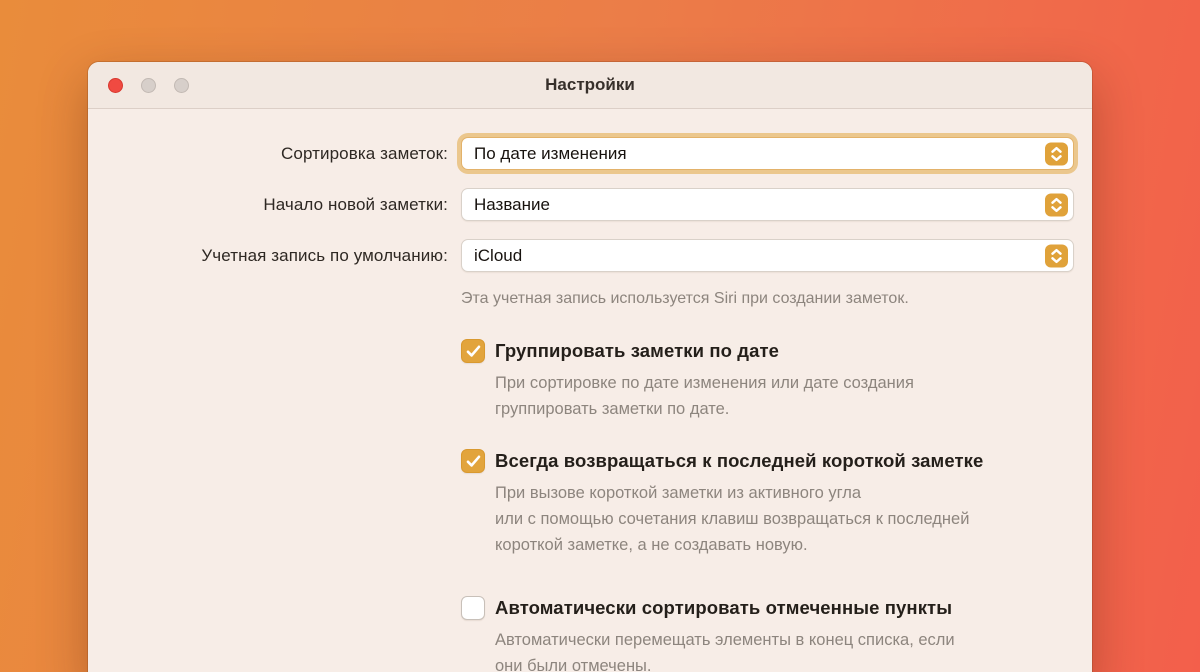  I want to click on resume-quick-note-checkbox, so click(473, 461).